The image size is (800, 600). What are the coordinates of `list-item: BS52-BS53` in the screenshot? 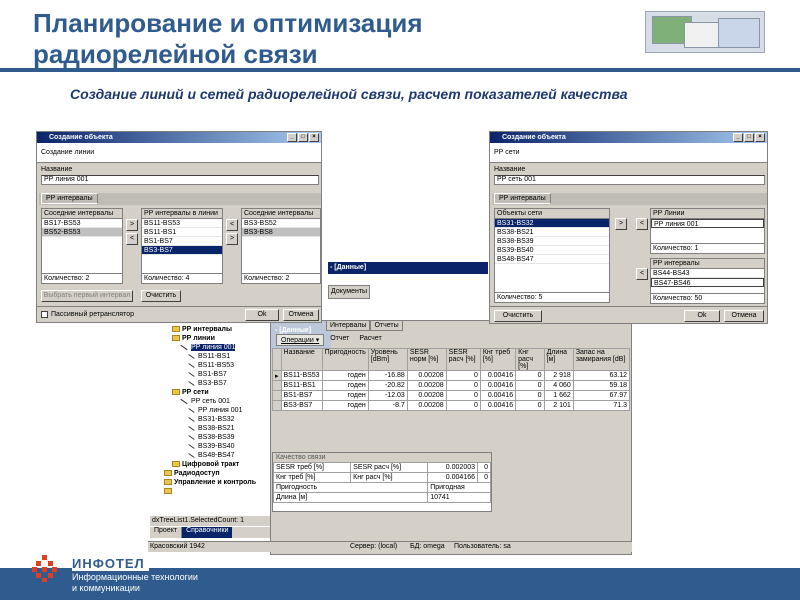 It's located at (82, 232).